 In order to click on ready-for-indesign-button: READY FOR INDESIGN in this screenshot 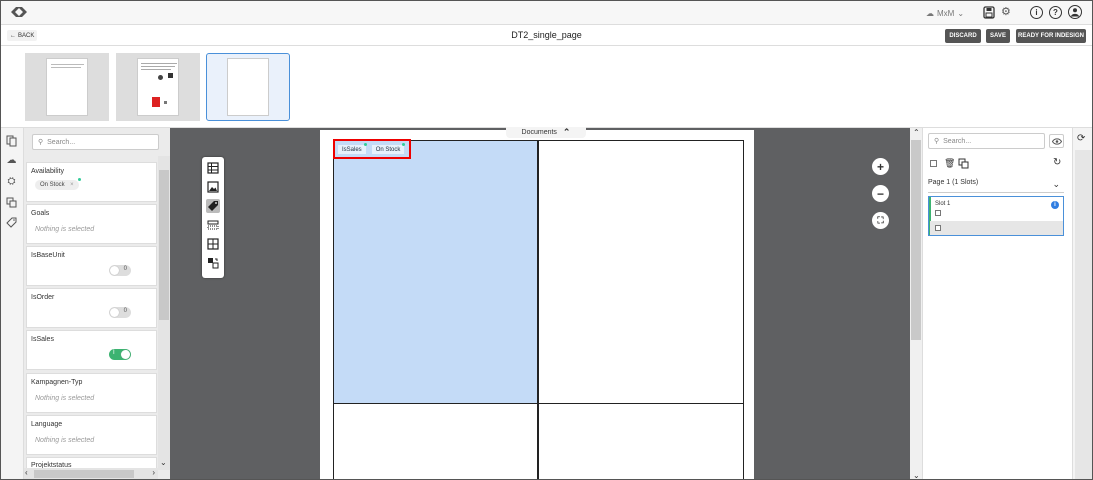, I will do `click(1051, 36)`.